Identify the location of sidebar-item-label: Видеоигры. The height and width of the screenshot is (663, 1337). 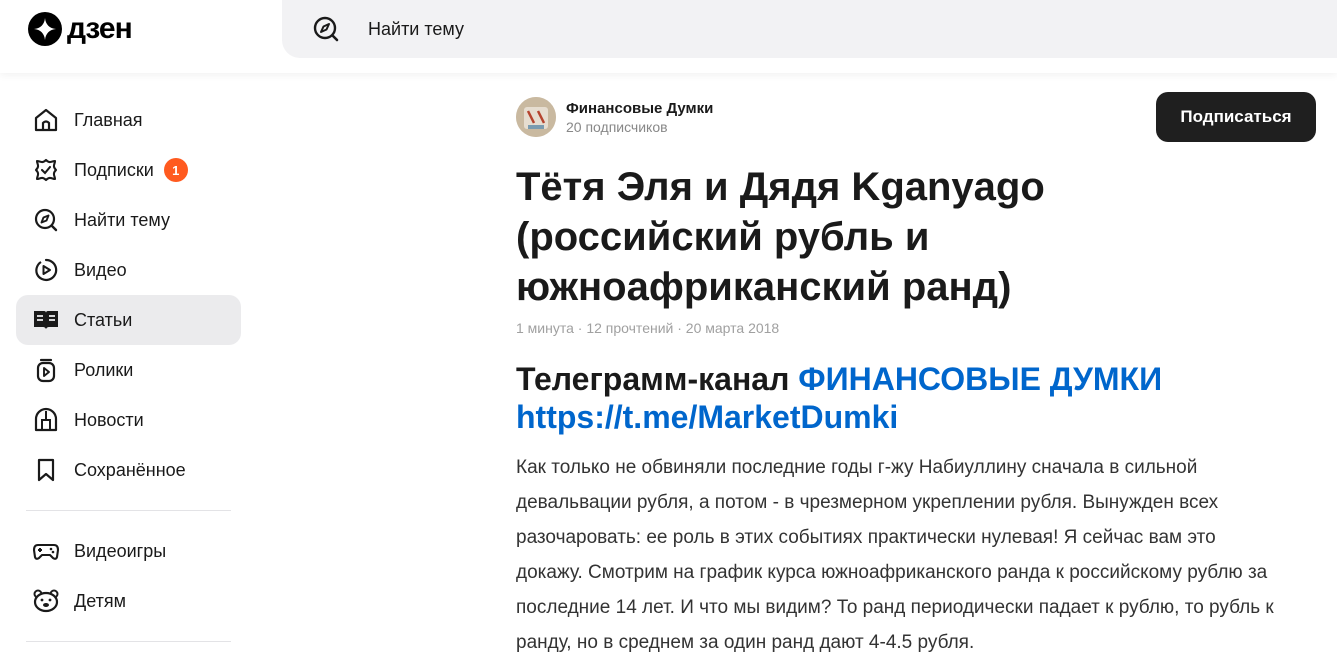
(120, 550).